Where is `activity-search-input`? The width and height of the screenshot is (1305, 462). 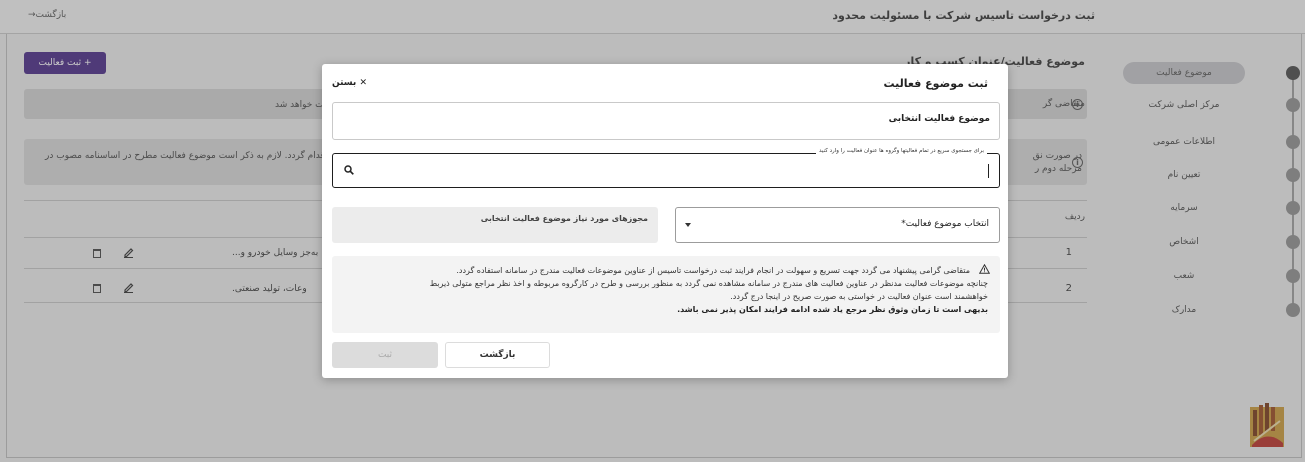 activity-search-input is located at coordinates (663, 171).